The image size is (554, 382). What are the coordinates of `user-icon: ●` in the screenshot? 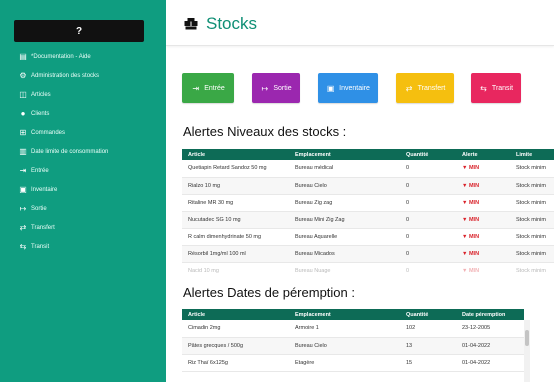 It's located at (23, 113).